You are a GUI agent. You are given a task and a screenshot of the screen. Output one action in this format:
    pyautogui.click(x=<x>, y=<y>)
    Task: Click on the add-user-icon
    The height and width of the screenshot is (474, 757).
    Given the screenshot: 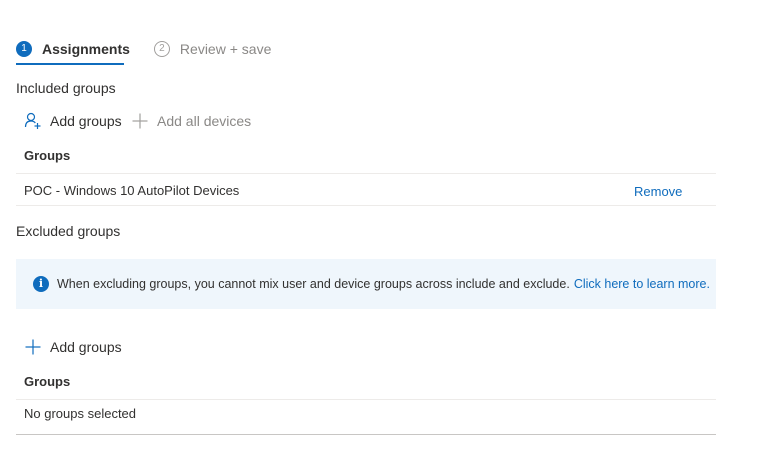 What is the action you would take?
    pyautogui.click(x=33, y=121)
    